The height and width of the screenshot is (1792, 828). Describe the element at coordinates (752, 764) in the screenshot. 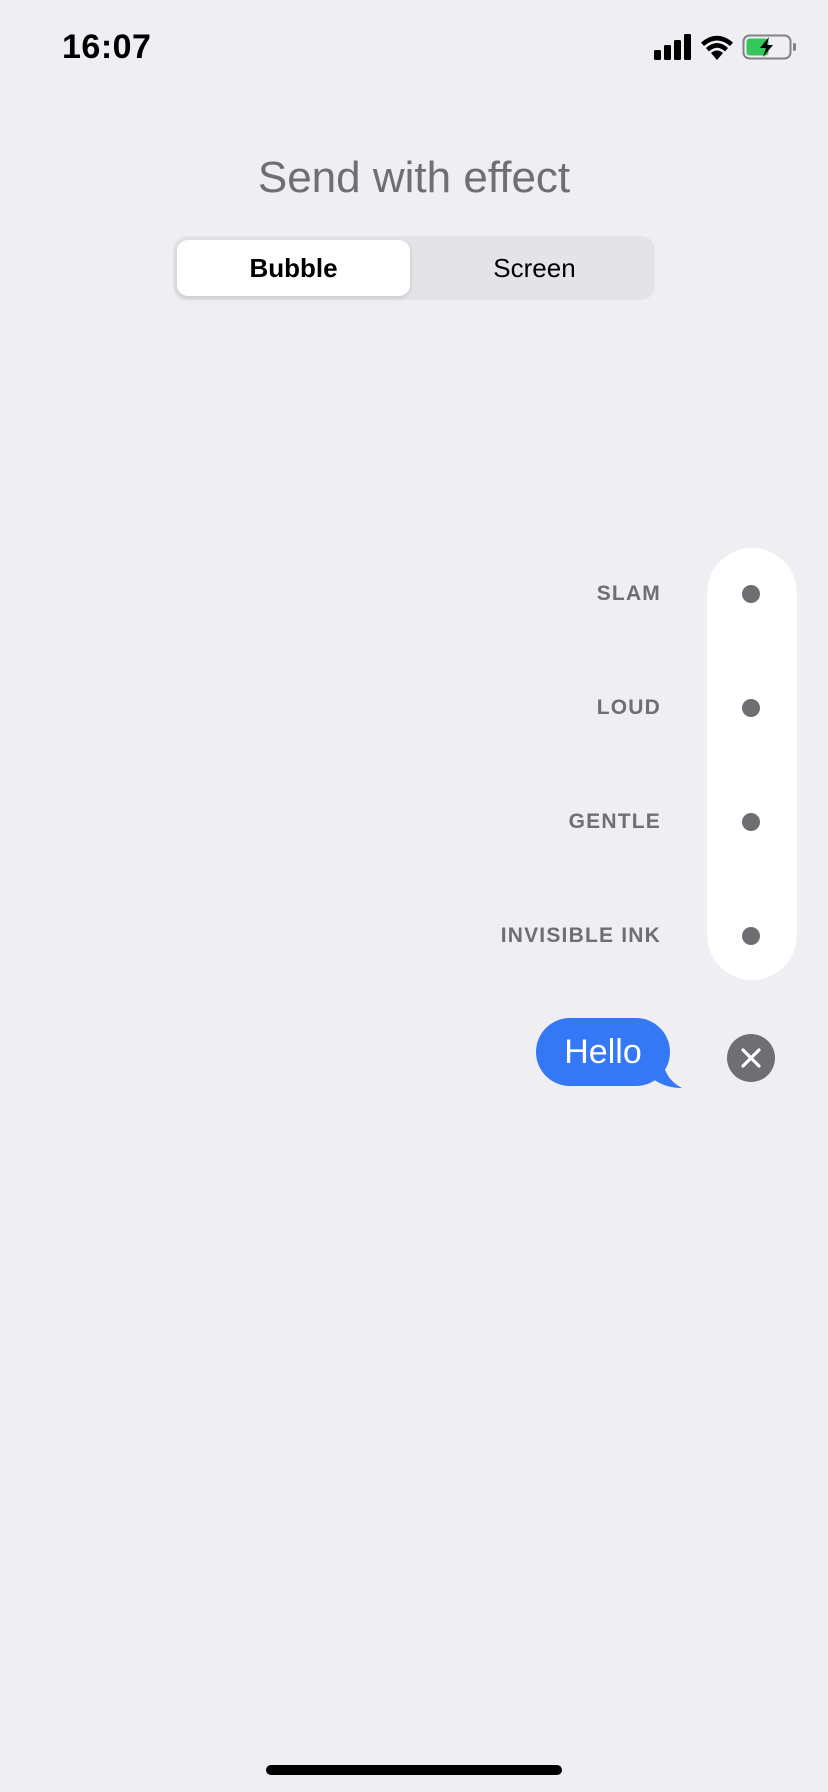

I see `effects-track` at that location.